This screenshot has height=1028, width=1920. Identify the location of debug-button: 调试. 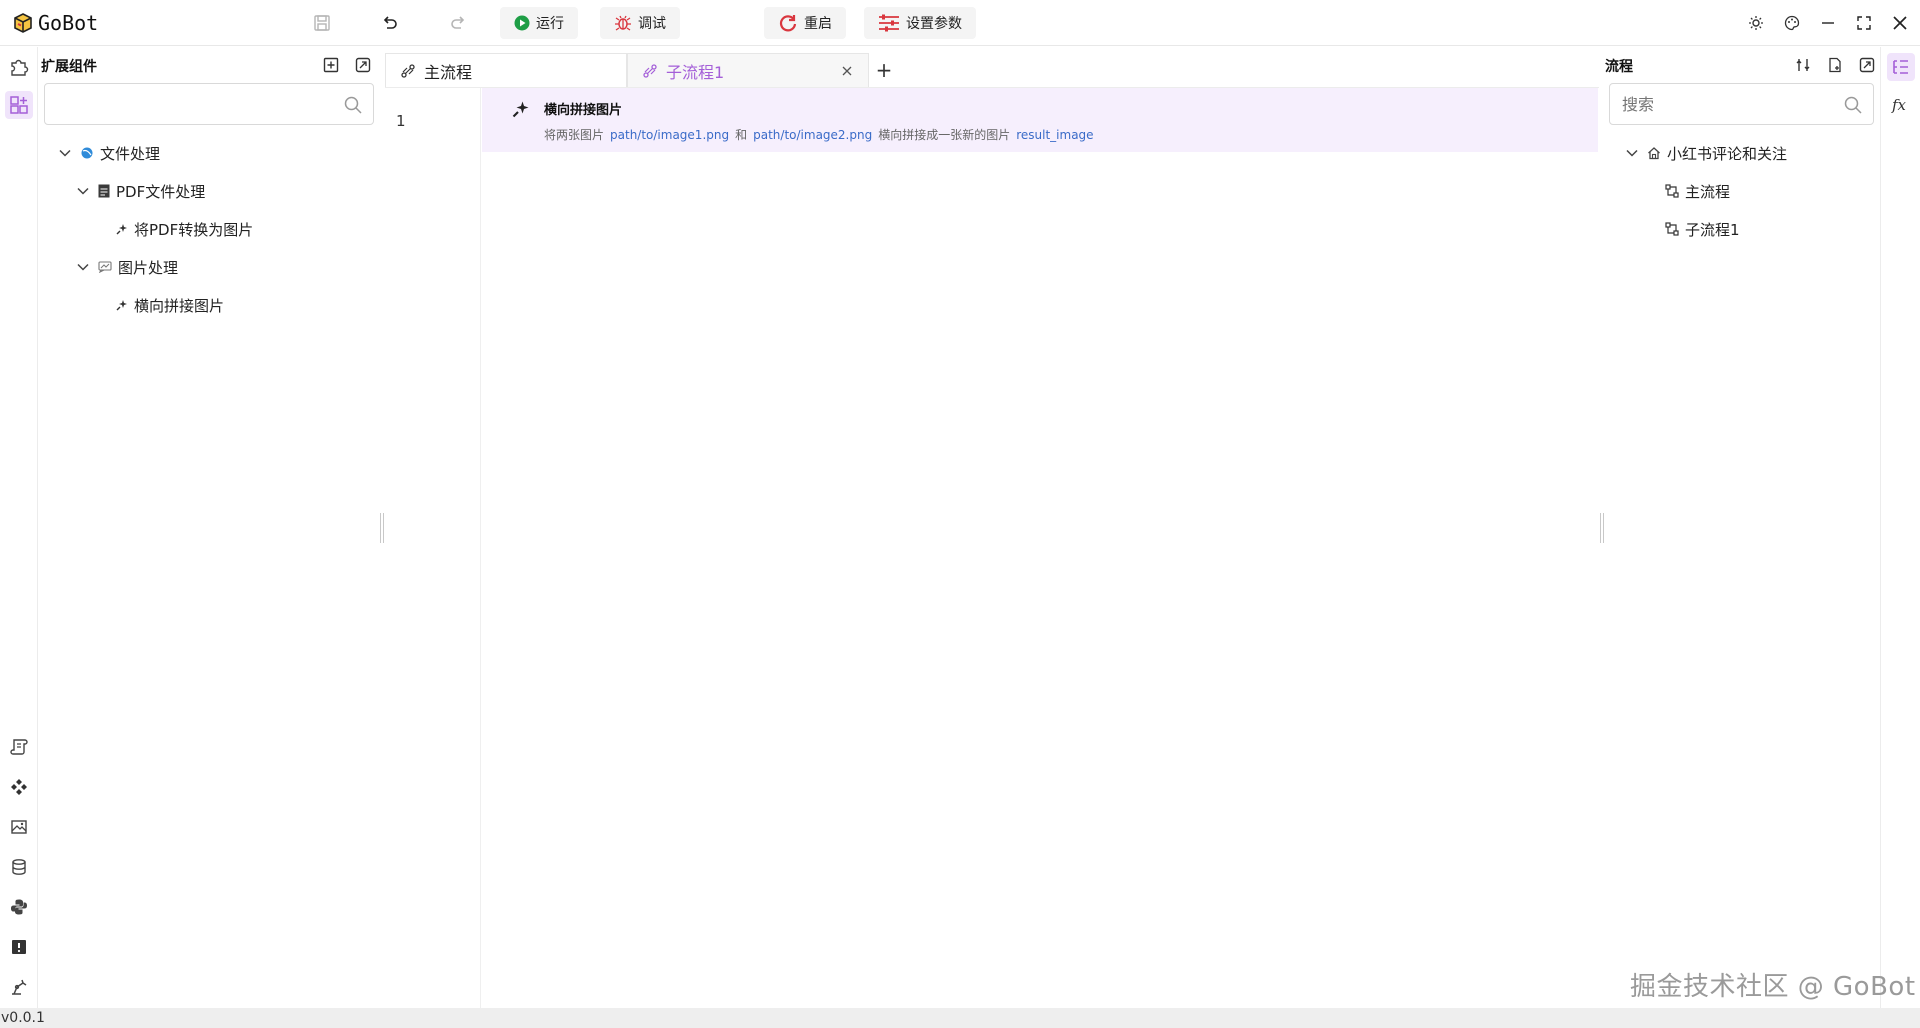
(640, 23).